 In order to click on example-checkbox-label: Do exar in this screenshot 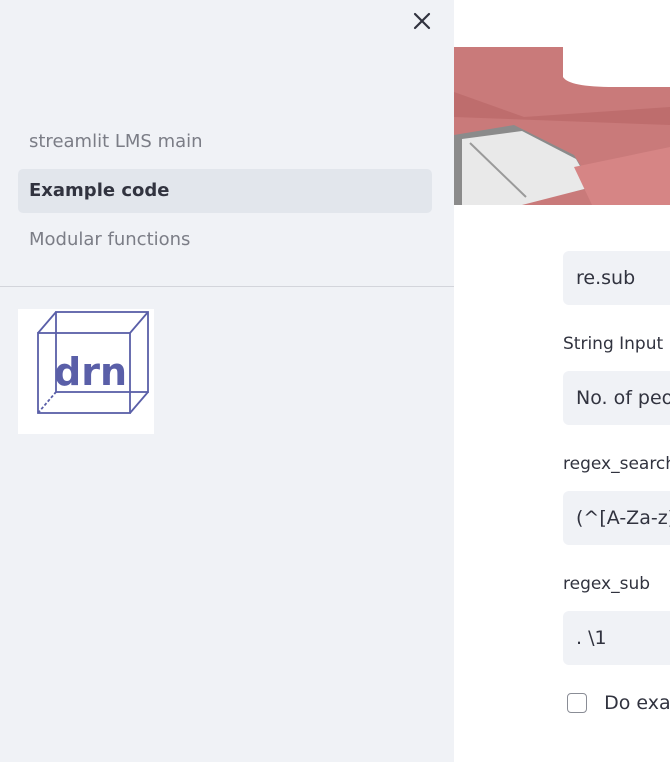, I will do `click(637, 703)`.